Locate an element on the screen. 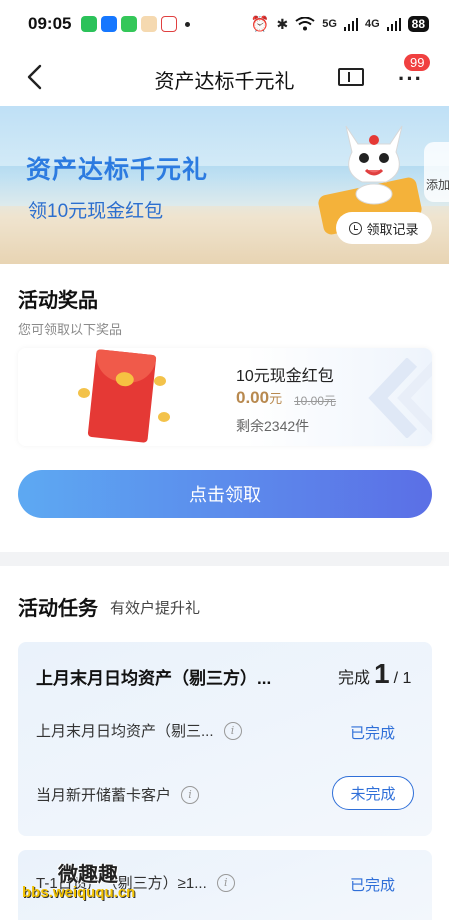 This screenshot has height=920, width=449. task-item: 上月末月日均资产（剔三... i is located at coordinates (139, 730).